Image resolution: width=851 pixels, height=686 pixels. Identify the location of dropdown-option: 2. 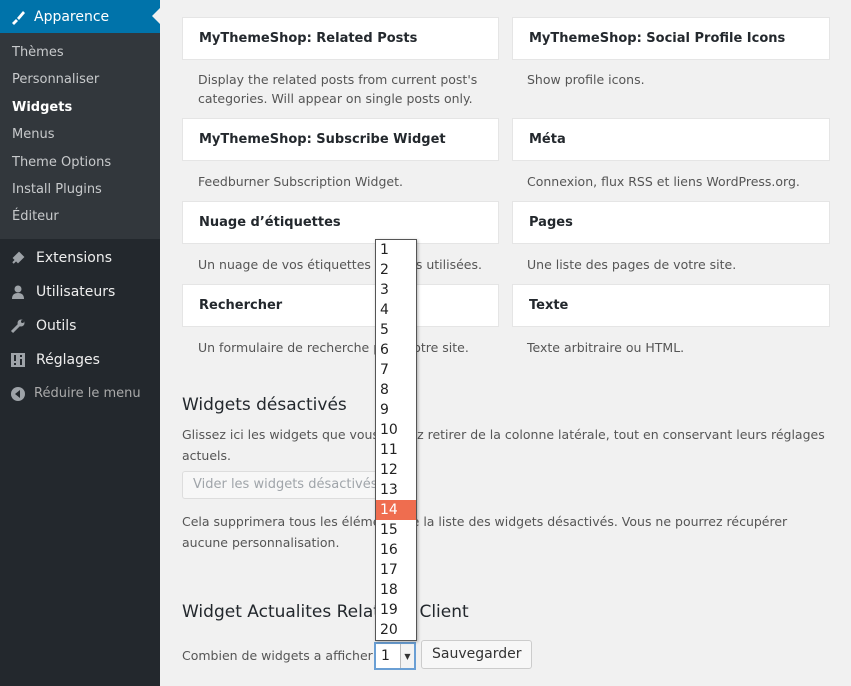
(396, 270).